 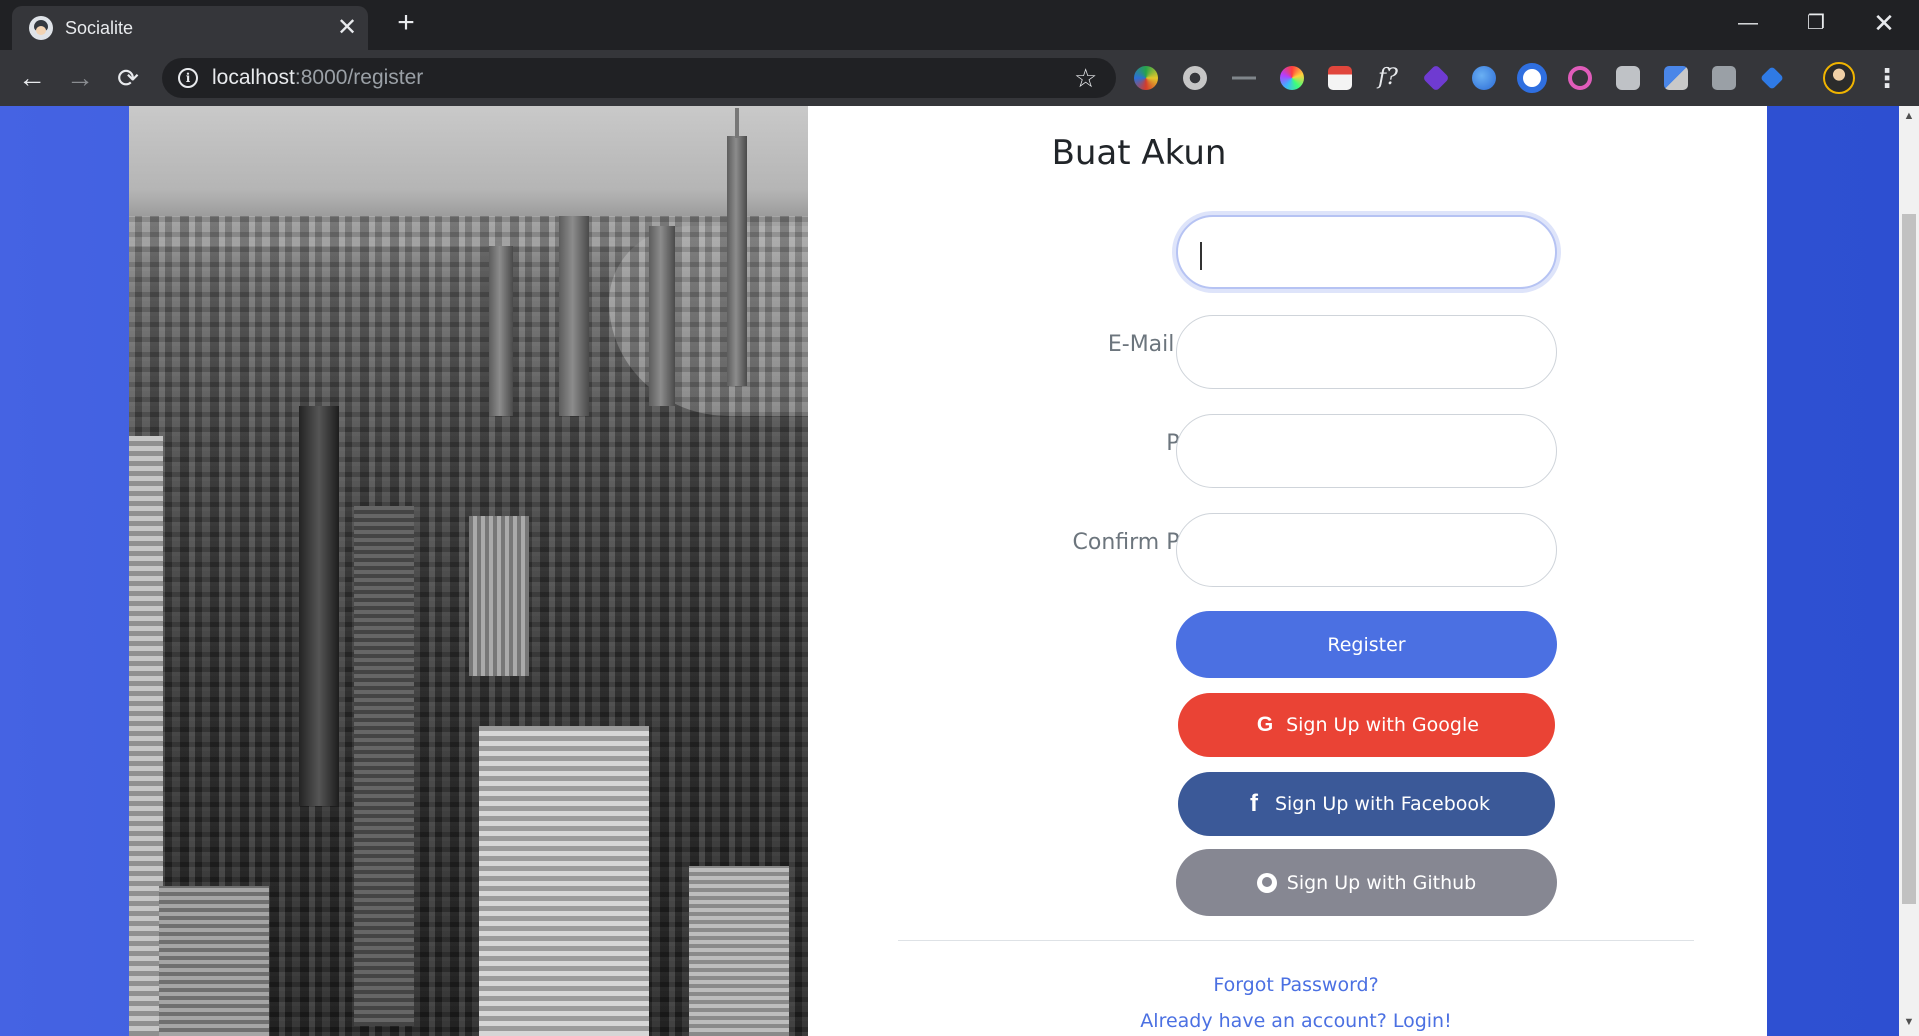 What do you see at coordinates (1295, 1021) in the screenshot?
I see `login-link: Already have an account? Login!` at bounding box center [1295, 1021].